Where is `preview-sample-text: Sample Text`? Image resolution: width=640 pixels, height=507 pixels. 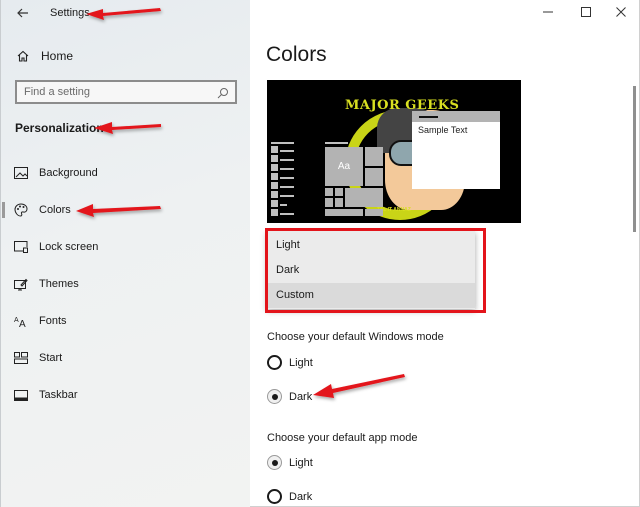
preview-sample-text: Sample Text is located at coordinates (443, 130).